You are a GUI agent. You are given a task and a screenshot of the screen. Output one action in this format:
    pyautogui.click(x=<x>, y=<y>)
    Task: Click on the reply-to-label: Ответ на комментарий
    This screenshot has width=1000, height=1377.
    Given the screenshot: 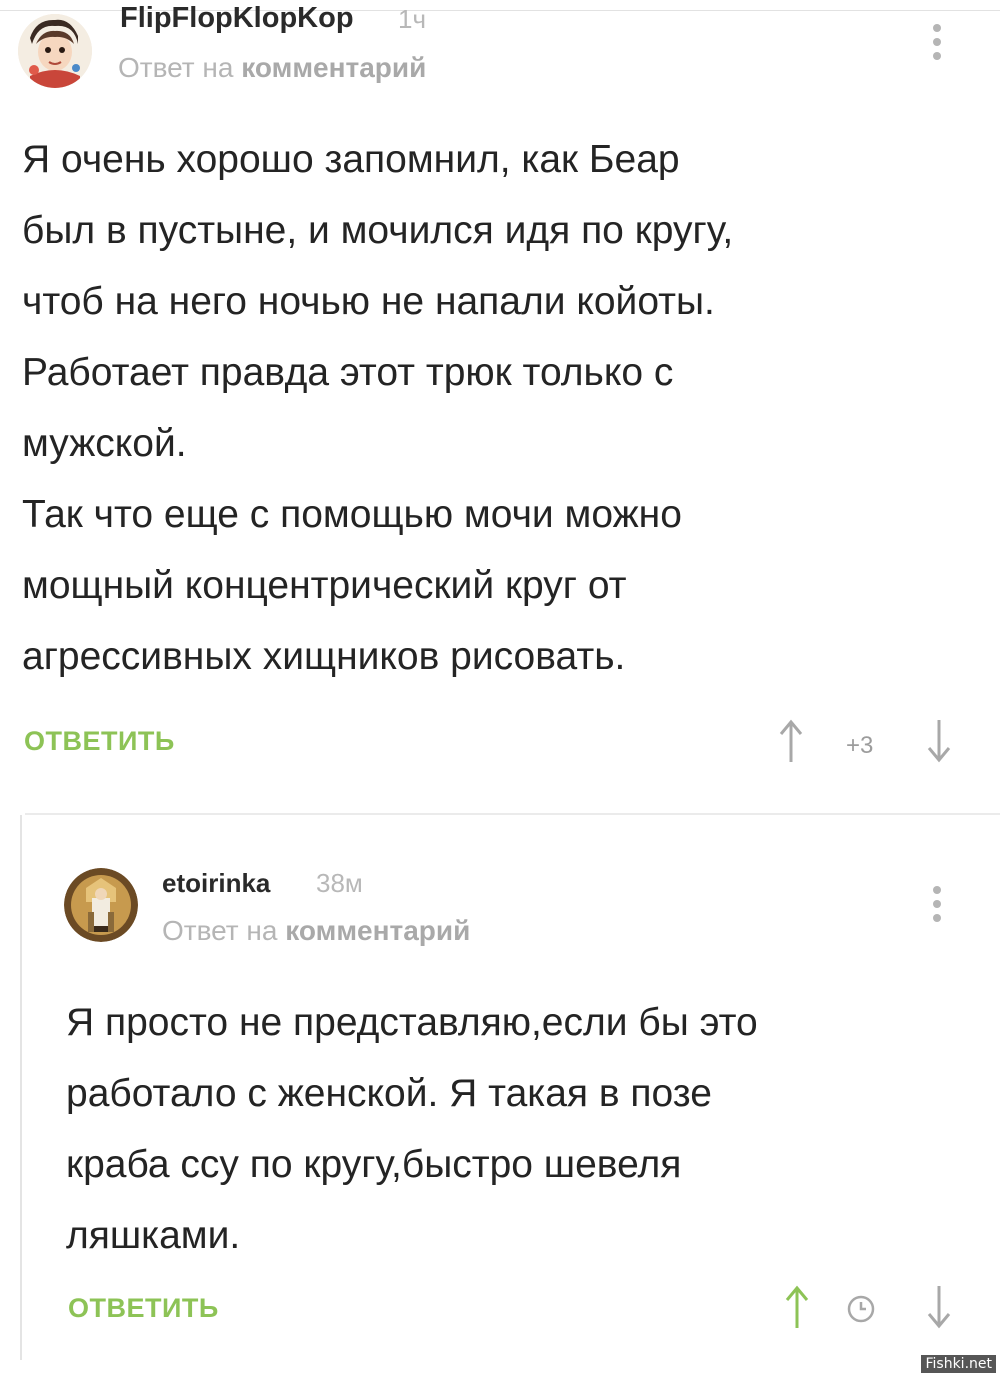 What is the action you would take?
    pyautogui.click(x=316, y=931)
    